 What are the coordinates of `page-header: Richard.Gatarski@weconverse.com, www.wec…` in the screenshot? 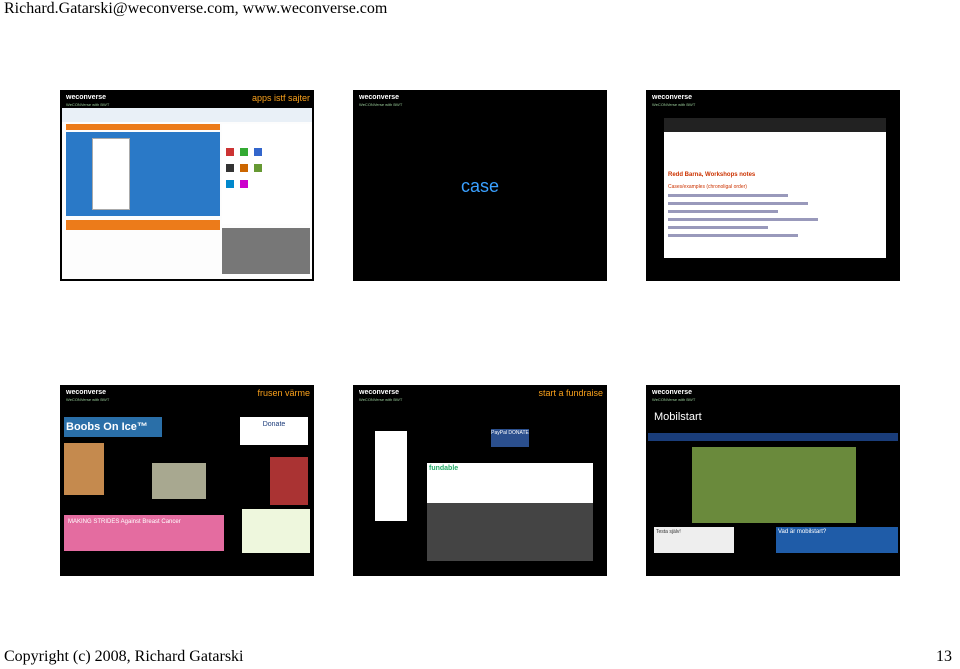 It's located at (196, 8).